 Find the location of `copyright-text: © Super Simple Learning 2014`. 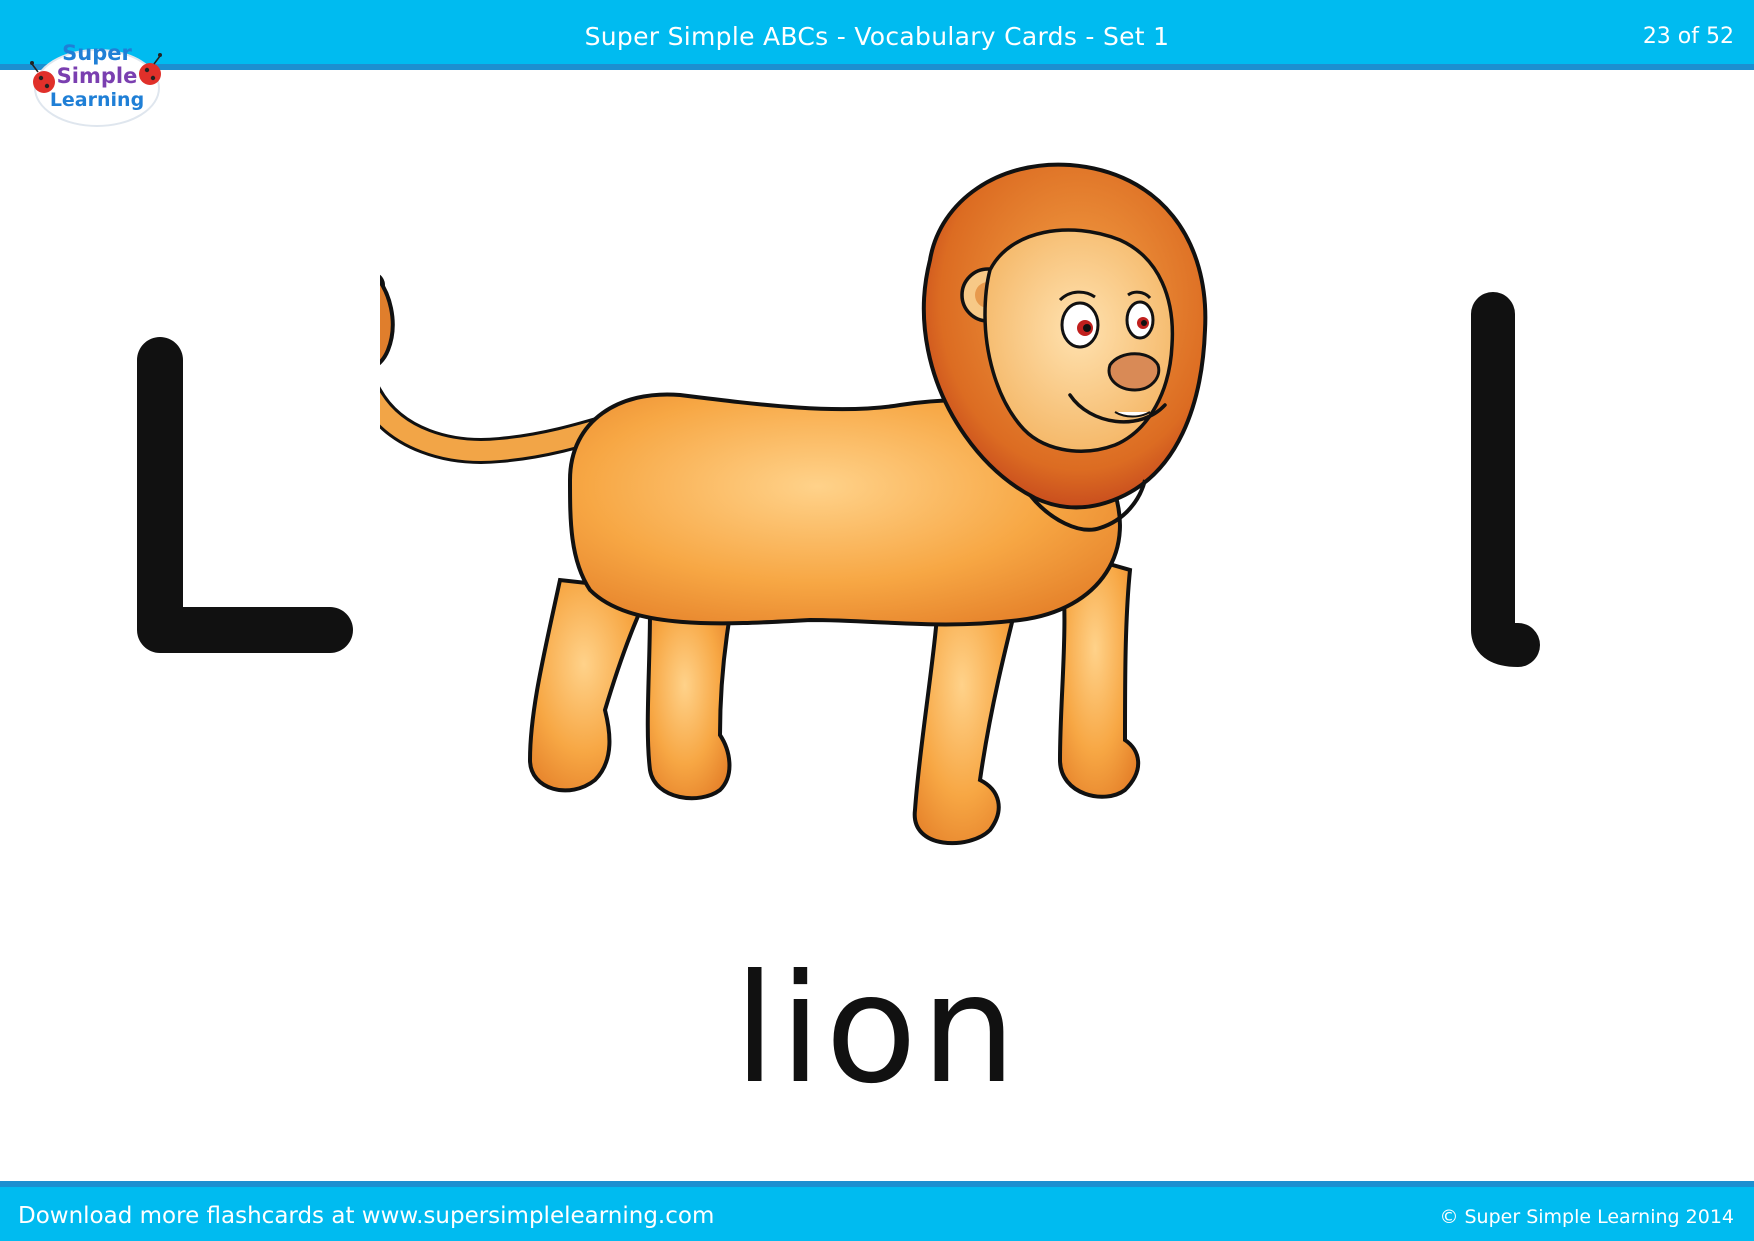

copyright-text: © Super Simple Learning 2014 is located at coordinates (1586, 1217).